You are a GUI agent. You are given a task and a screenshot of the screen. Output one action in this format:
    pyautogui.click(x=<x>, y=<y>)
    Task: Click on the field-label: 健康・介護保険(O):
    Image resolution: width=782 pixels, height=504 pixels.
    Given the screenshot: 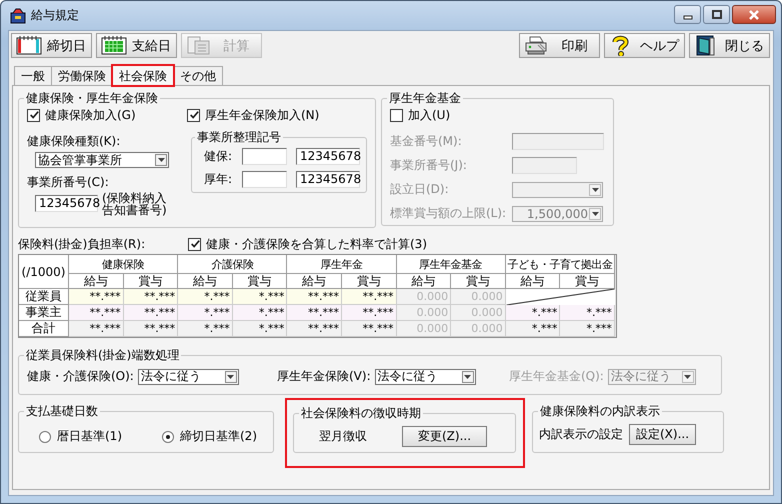 What is the action you would take?
    pyautogui.click(x=80, y=376)
    